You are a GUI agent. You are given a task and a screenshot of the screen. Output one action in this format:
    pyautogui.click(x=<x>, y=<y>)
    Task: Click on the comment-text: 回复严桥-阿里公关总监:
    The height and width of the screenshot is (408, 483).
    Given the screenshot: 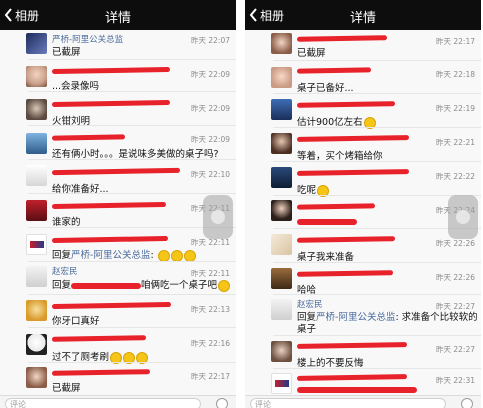 What is the action you would take?
    pyautogui.click(x=124, y=254)
    